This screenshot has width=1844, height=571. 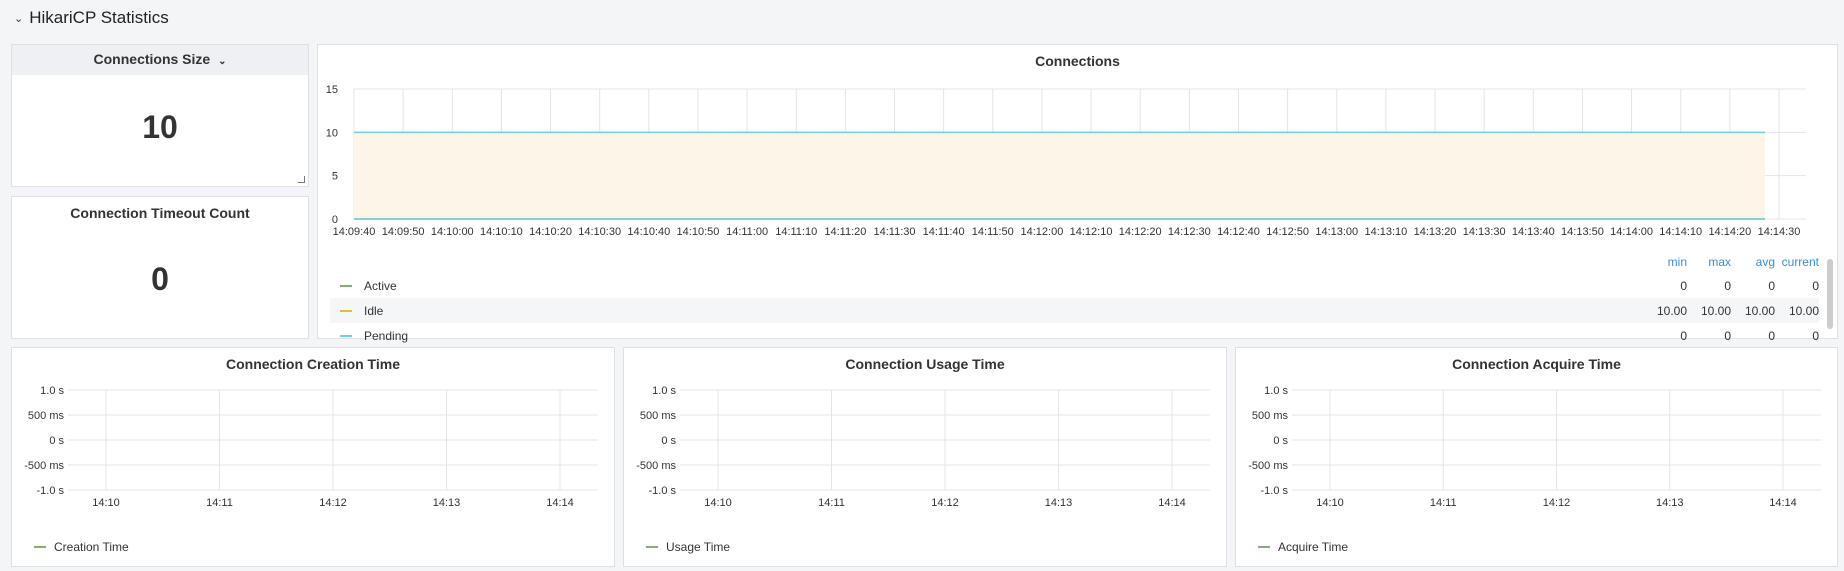 What do you see at coordinates (1435, 232) in the screenshot?
I see `x-tick-label: 14:13:20` at bounding box center [1435, 232].